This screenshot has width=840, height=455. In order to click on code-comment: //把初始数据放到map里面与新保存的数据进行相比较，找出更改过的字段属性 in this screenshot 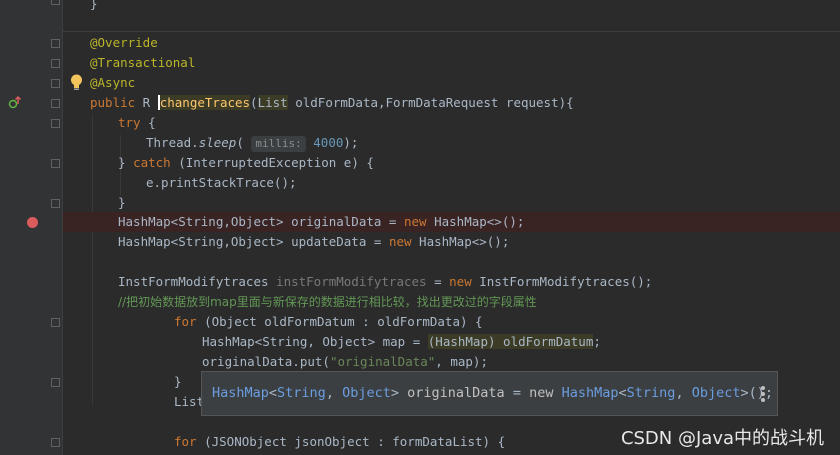, I will do `click(327, 302)`.